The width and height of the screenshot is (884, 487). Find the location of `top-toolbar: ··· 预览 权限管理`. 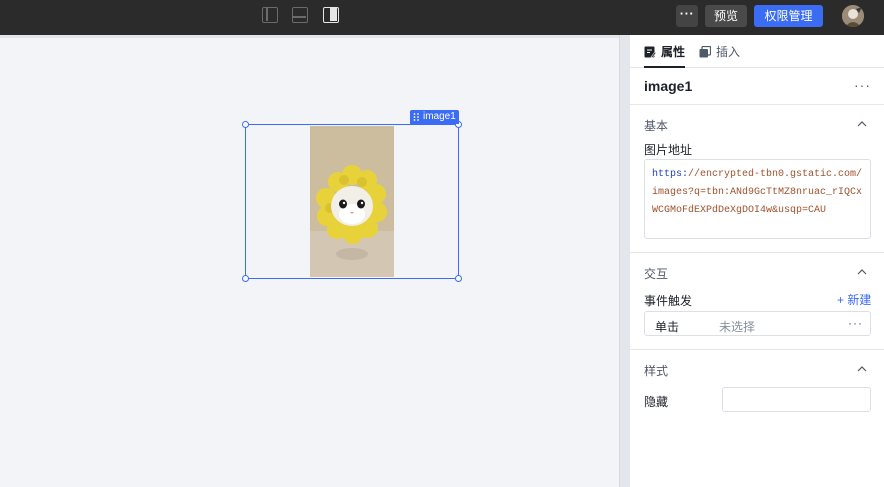

top-toolbar: ··· 预览 权限管理 is located at coordinates (442, 17).